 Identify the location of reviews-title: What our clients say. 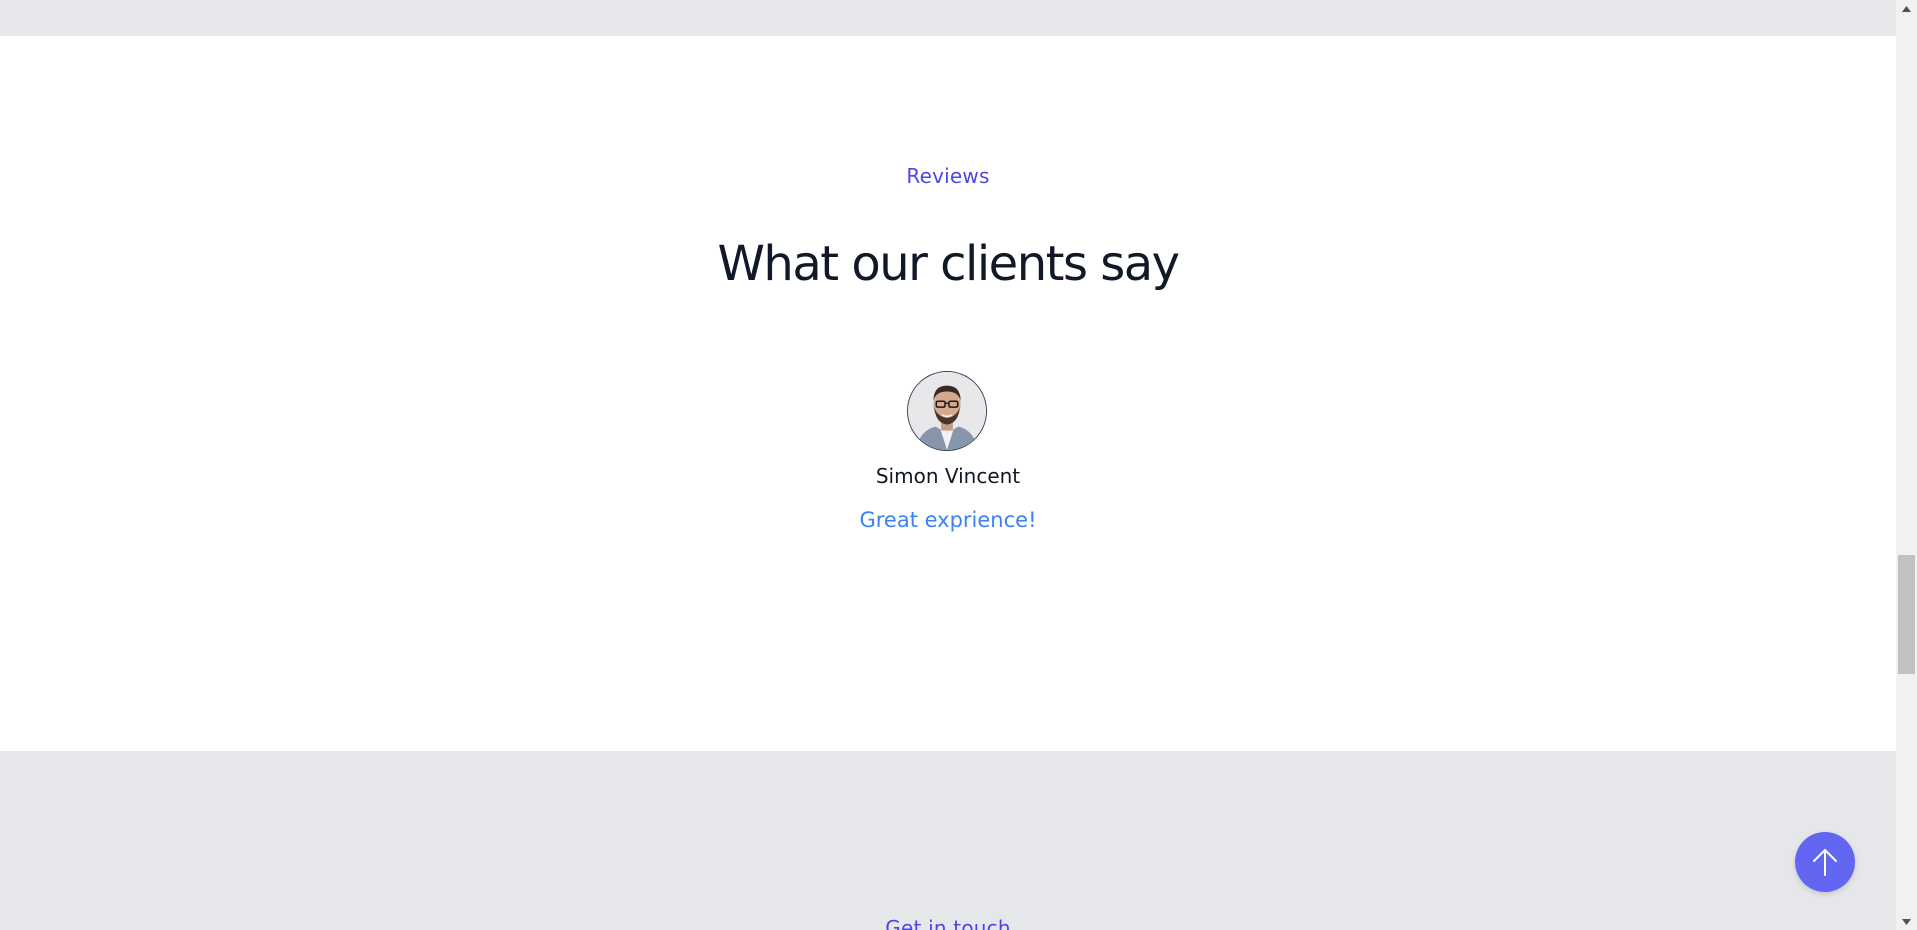
(948, 264).